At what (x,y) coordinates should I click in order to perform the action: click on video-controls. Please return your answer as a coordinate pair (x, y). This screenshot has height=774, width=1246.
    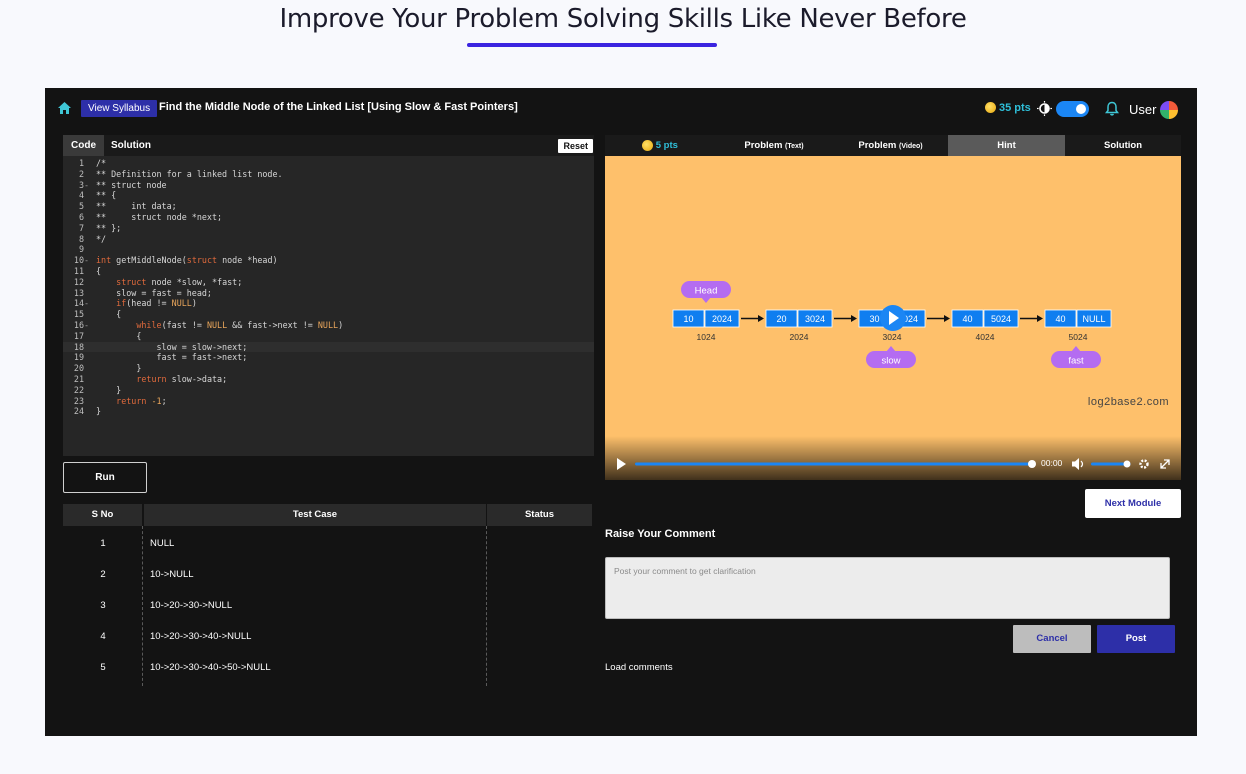
    Looking at the image, I should click on (893, 464).